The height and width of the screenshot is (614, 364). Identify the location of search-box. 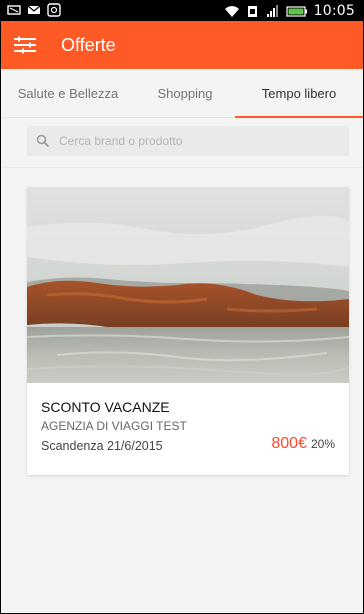
(188, 141).